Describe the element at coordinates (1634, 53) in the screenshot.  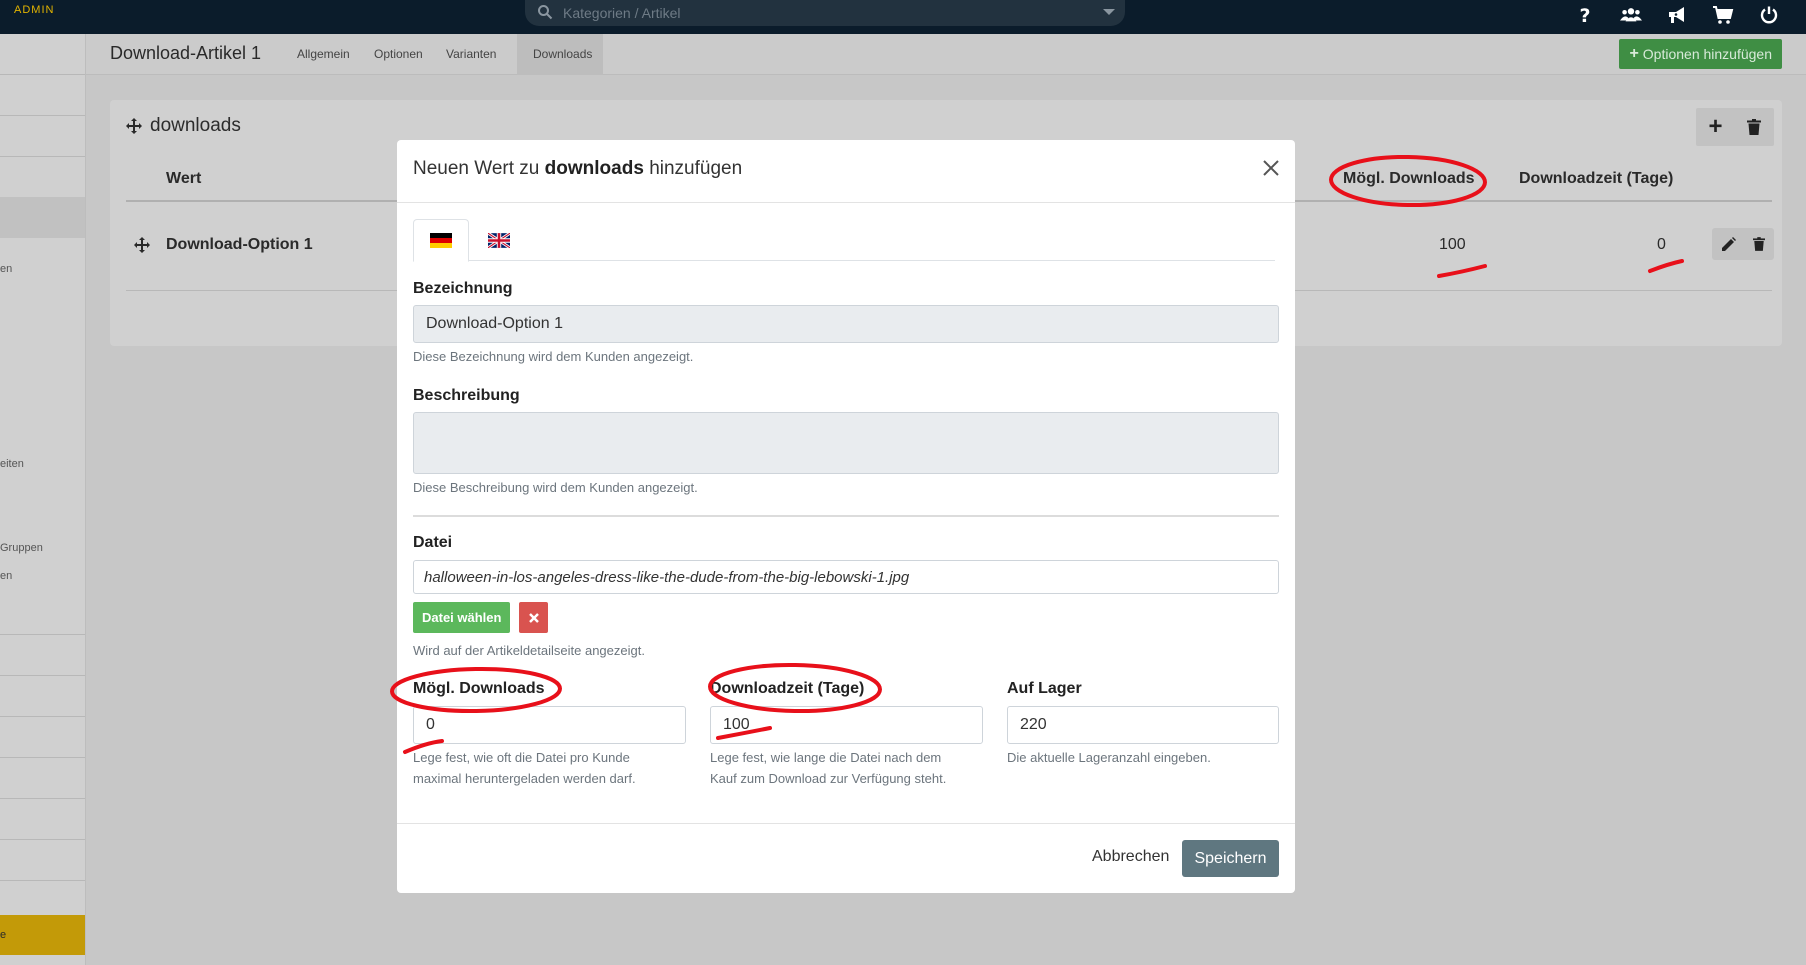
I see `plus-icon: +` at that location.